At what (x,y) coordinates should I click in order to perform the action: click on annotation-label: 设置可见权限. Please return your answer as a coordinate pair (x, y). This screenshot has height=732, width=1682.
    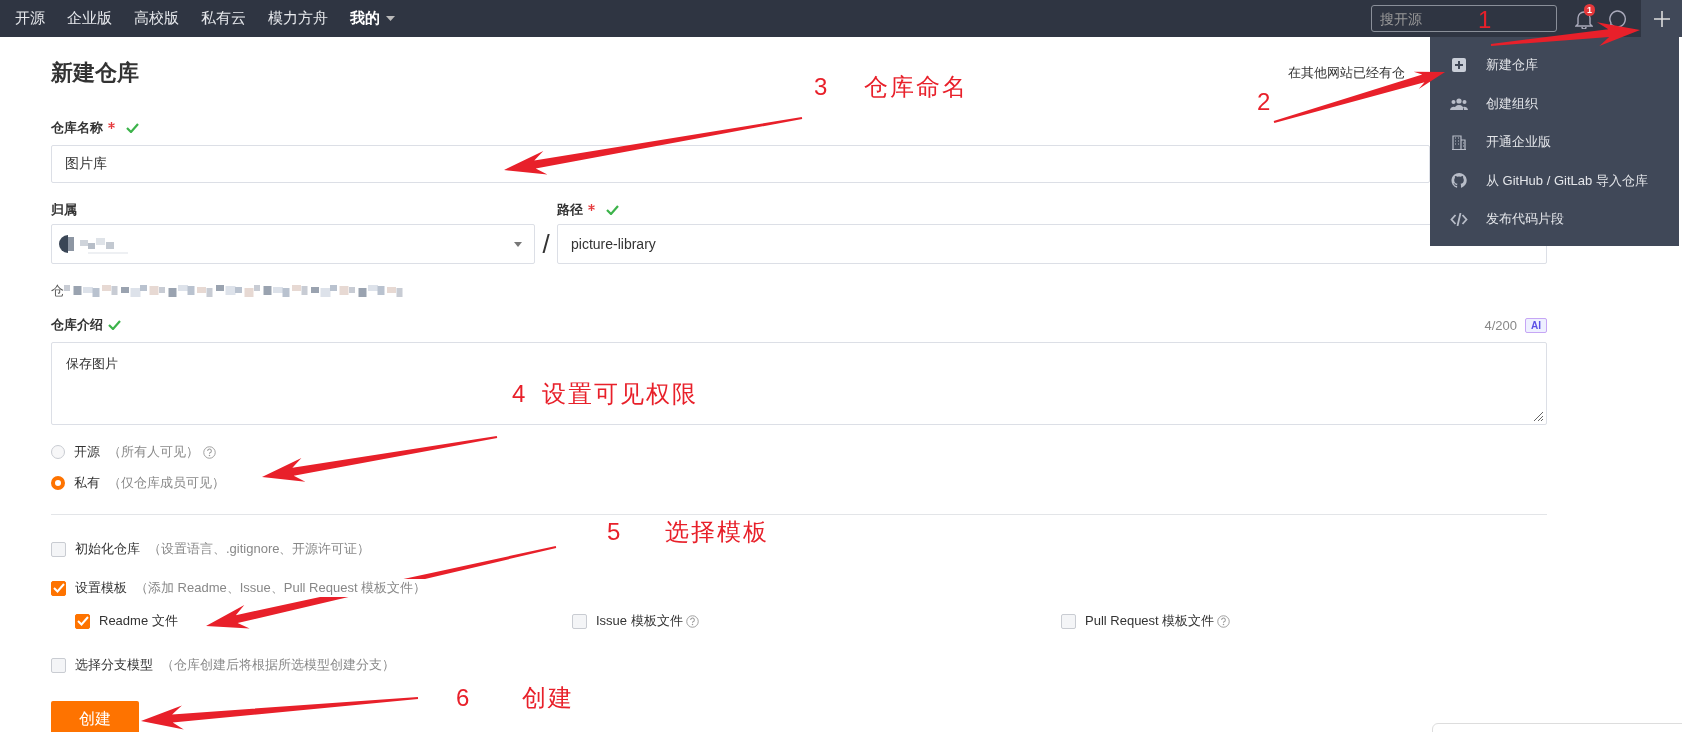
    Looking at the image, I should click on (620, 394).